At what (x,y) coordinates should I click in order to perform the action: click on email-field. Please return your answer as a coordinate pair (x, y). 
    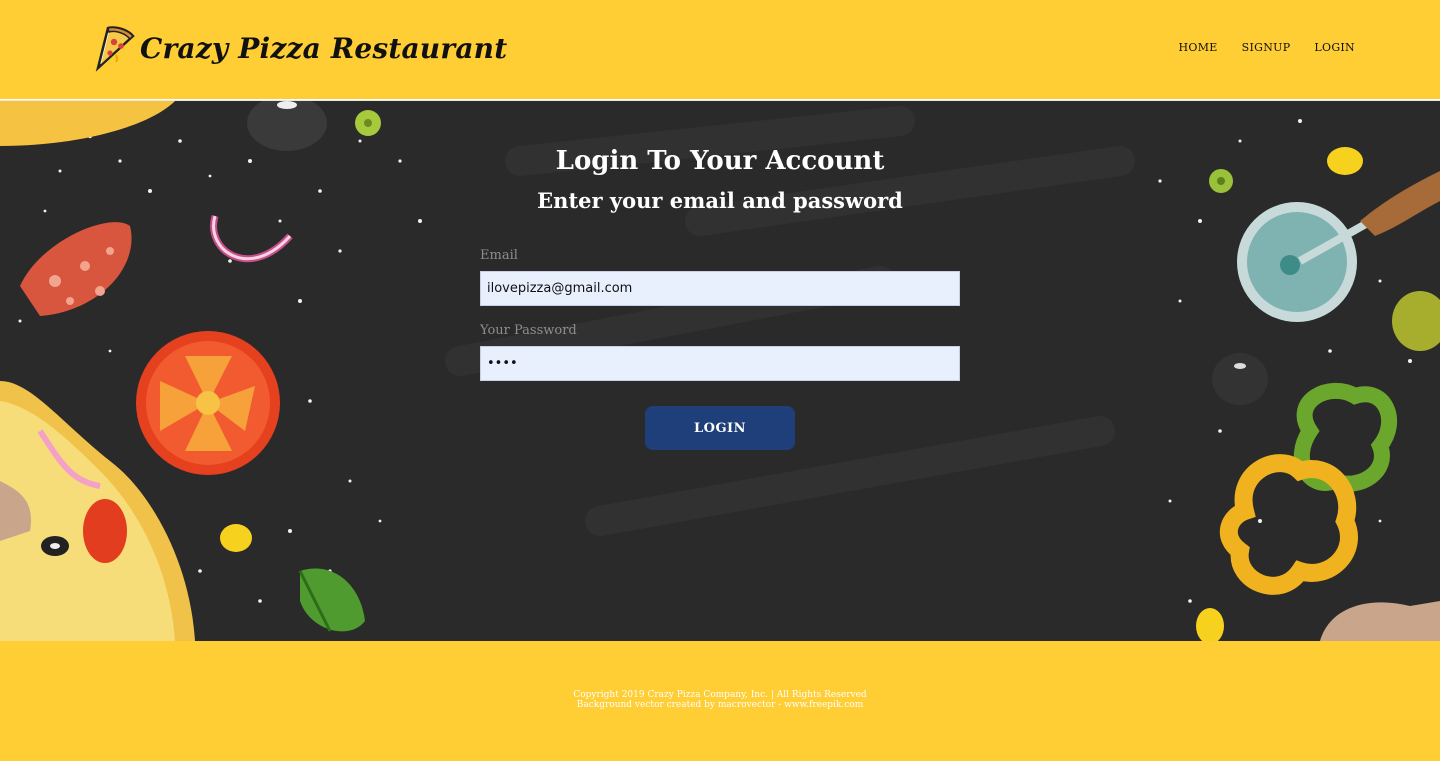
    Looking at the image, I should click on (720, 288).